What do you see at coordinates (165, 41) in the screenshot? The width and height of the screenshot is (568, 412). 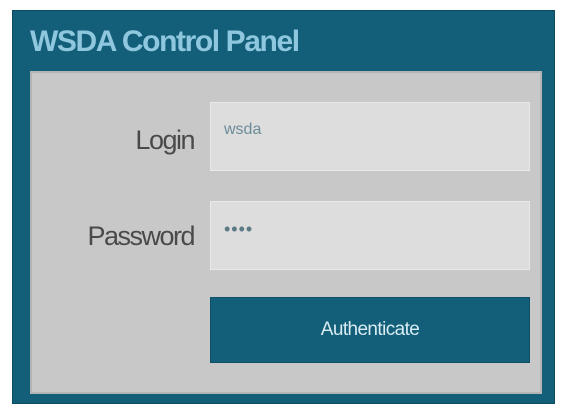 I see `panel-title: WSDA Control Panel` at bounding box center [165, 41].